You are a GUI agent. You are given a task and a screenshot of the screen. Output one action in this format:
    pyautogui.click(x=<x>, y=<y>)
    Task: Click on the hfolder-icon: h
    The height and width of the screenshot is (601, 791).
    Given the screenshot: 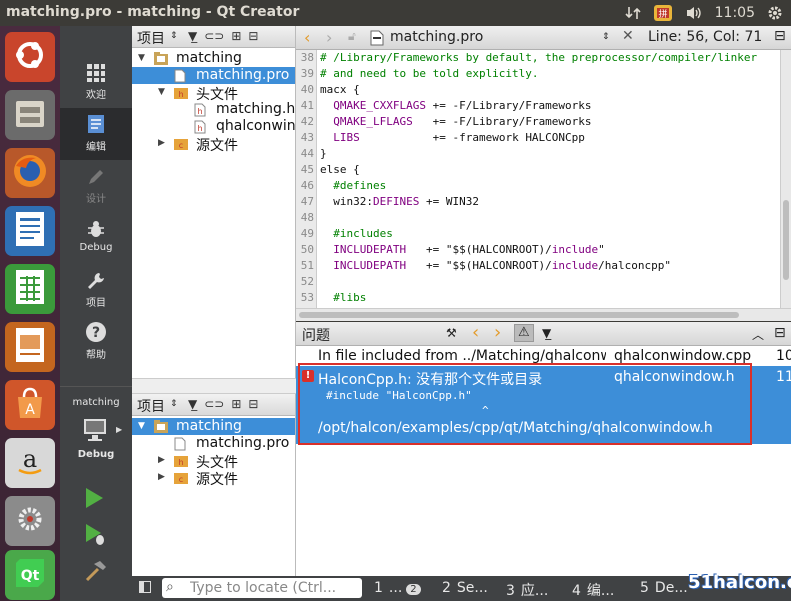 What is the action you would take?
    pyautogui.click(x=181, y=92)
    